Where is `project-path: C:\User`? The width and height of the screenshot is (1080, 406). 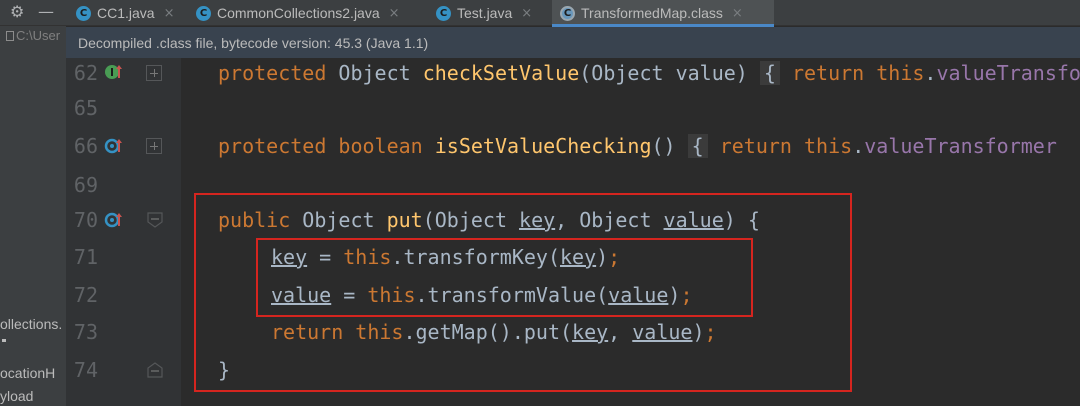 project-path: C:\User is located at coordinates (36, 35).